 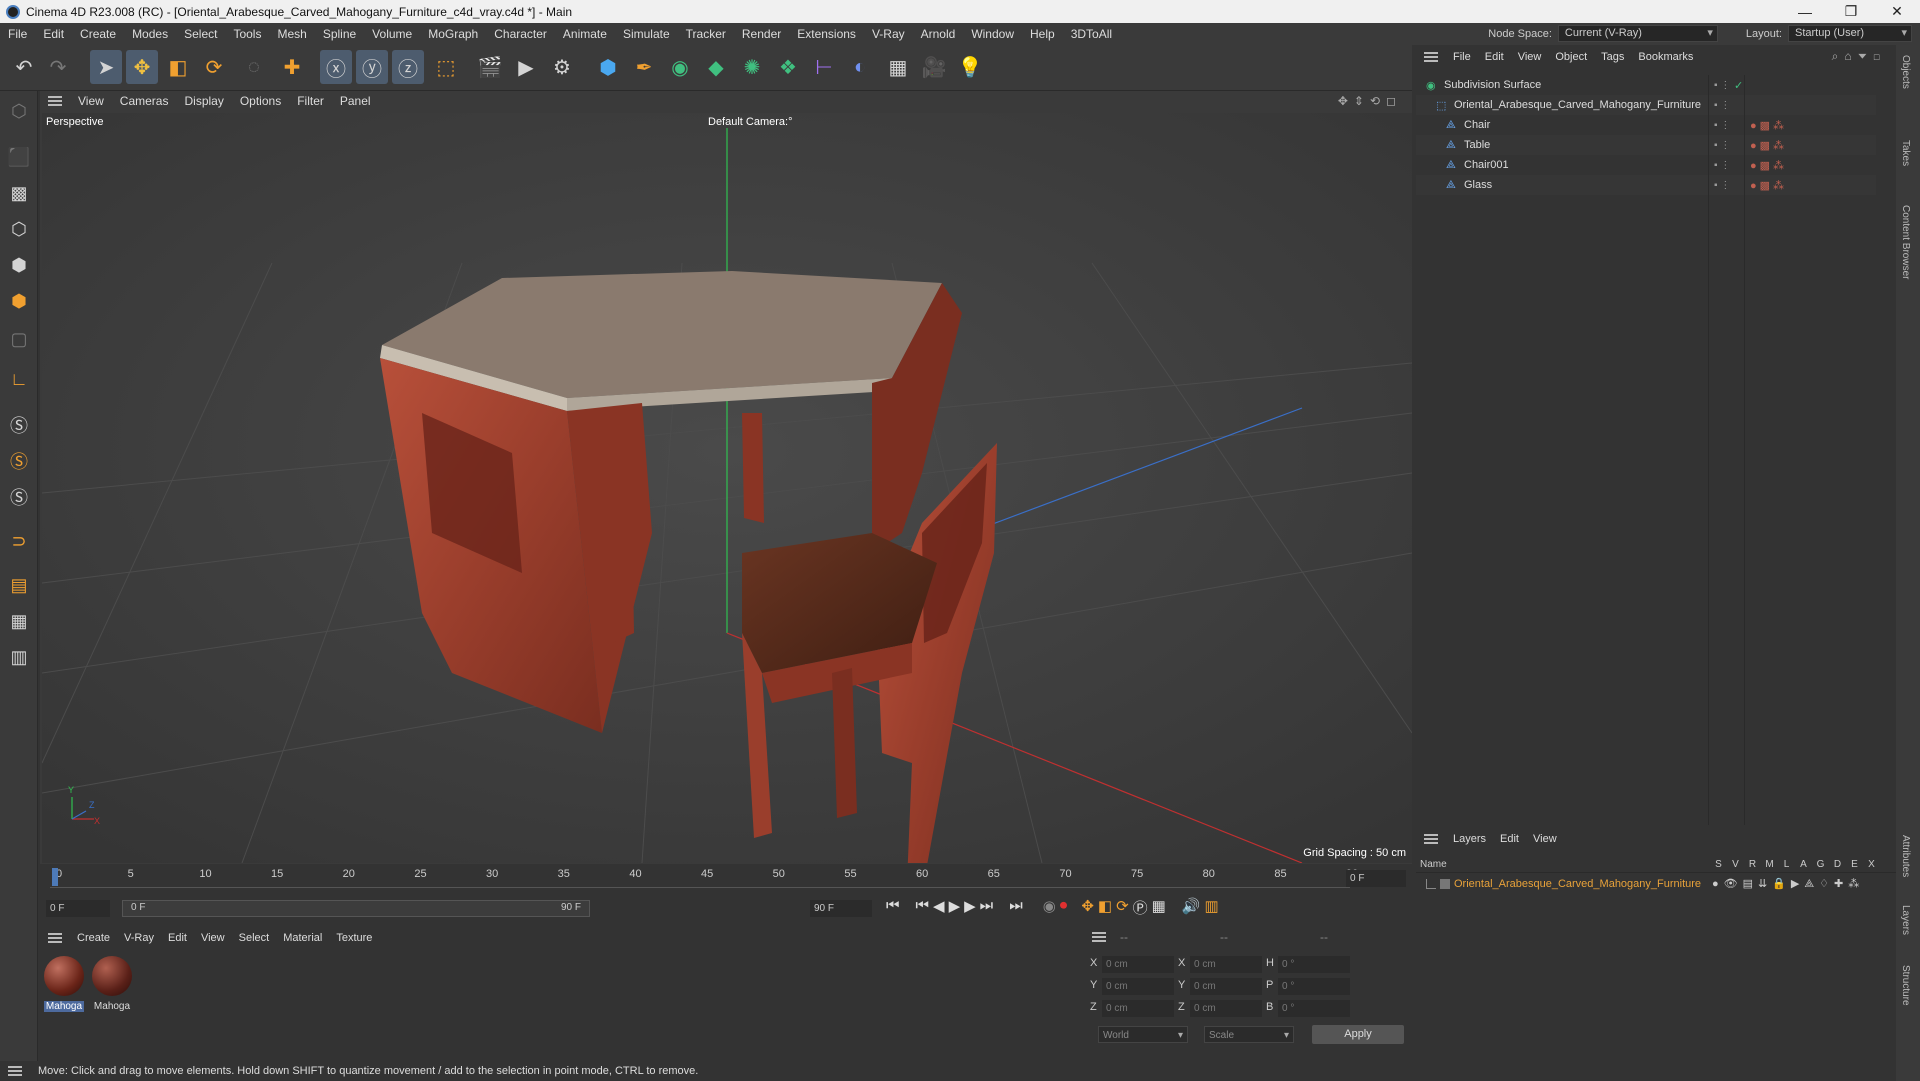 What do you see at coordinates (826, 34) in the screenshot?
I see `menu-extensions: Extensions` at bounding box center [826, 34].